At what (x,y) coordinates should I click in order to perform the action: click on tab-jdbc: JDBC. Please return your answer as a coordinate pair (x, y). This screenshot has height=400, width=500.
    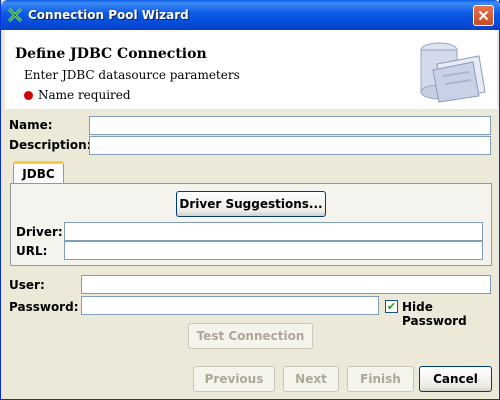
    Looking at the image, I should click on (38, 172).